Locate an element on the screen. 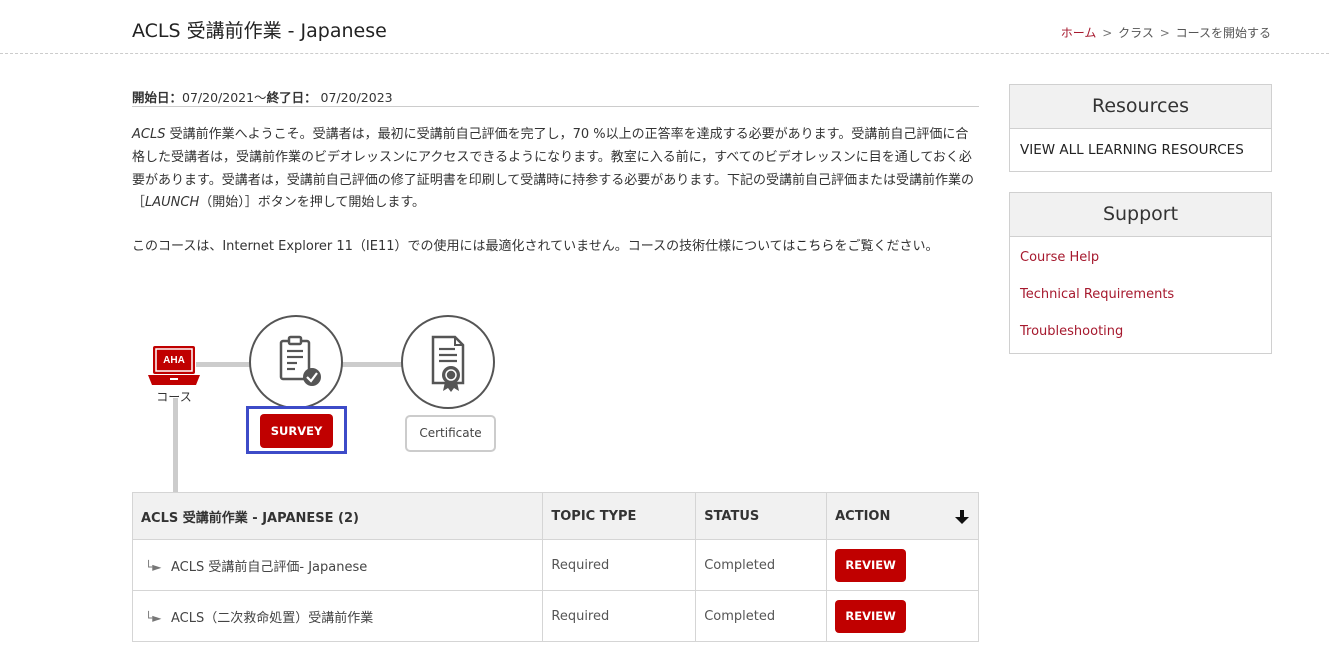 This screenshot has height=671, width=1329. column-header-topic-type: TOPIC TYPE is located at coordinates (619, 516).